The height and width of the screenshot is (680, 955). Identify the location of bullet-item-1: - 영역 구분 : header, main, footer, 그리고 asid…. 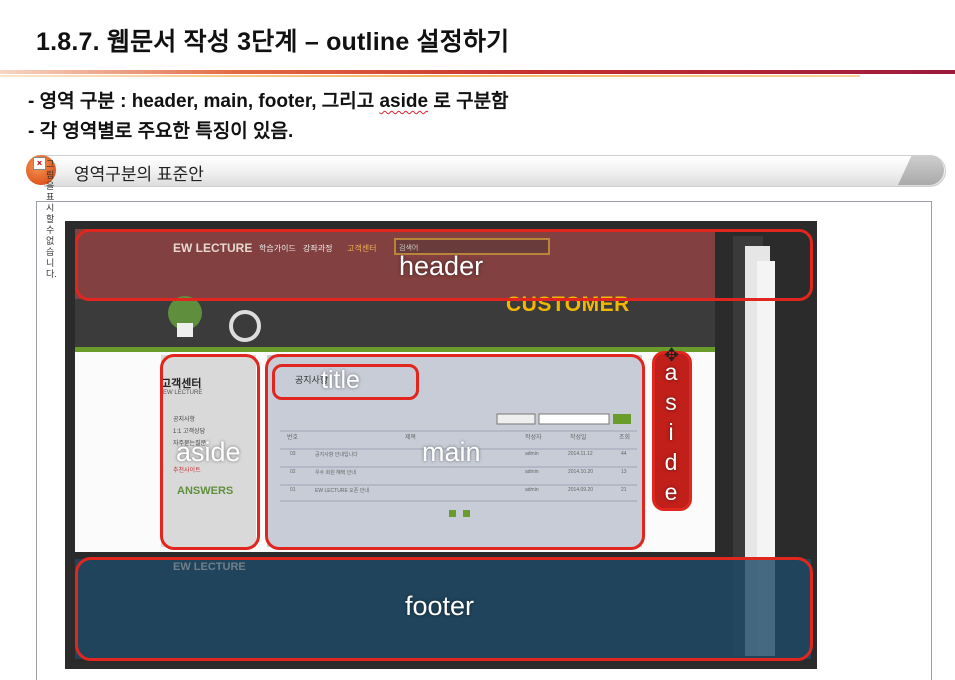
(268, 99).